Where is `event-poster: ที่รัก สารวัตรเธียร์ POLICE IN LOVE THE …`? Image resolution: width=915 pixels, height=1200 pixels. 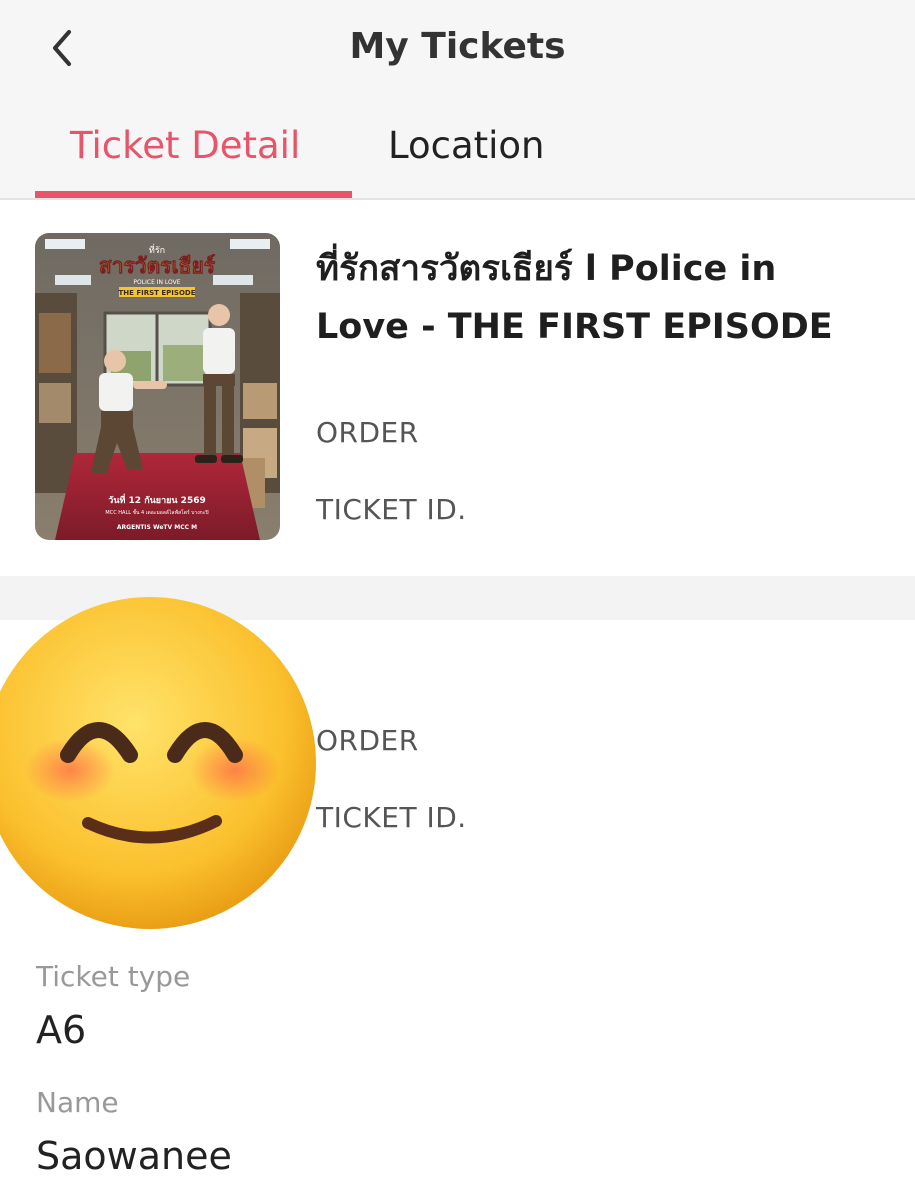
event-poster: ที่รัก สารวัตรเธียร์ POLICE IN LOVE THE … is located at coordinates (157, 386).